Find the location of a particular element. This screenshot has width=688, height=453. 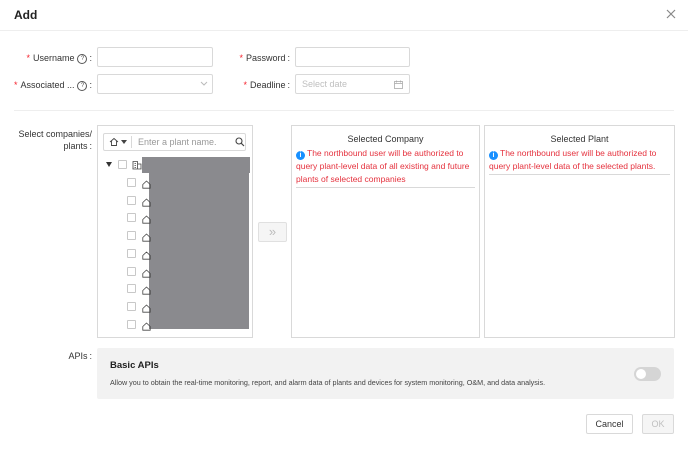

chevron-down-icon is located at coordinates (204, 83).